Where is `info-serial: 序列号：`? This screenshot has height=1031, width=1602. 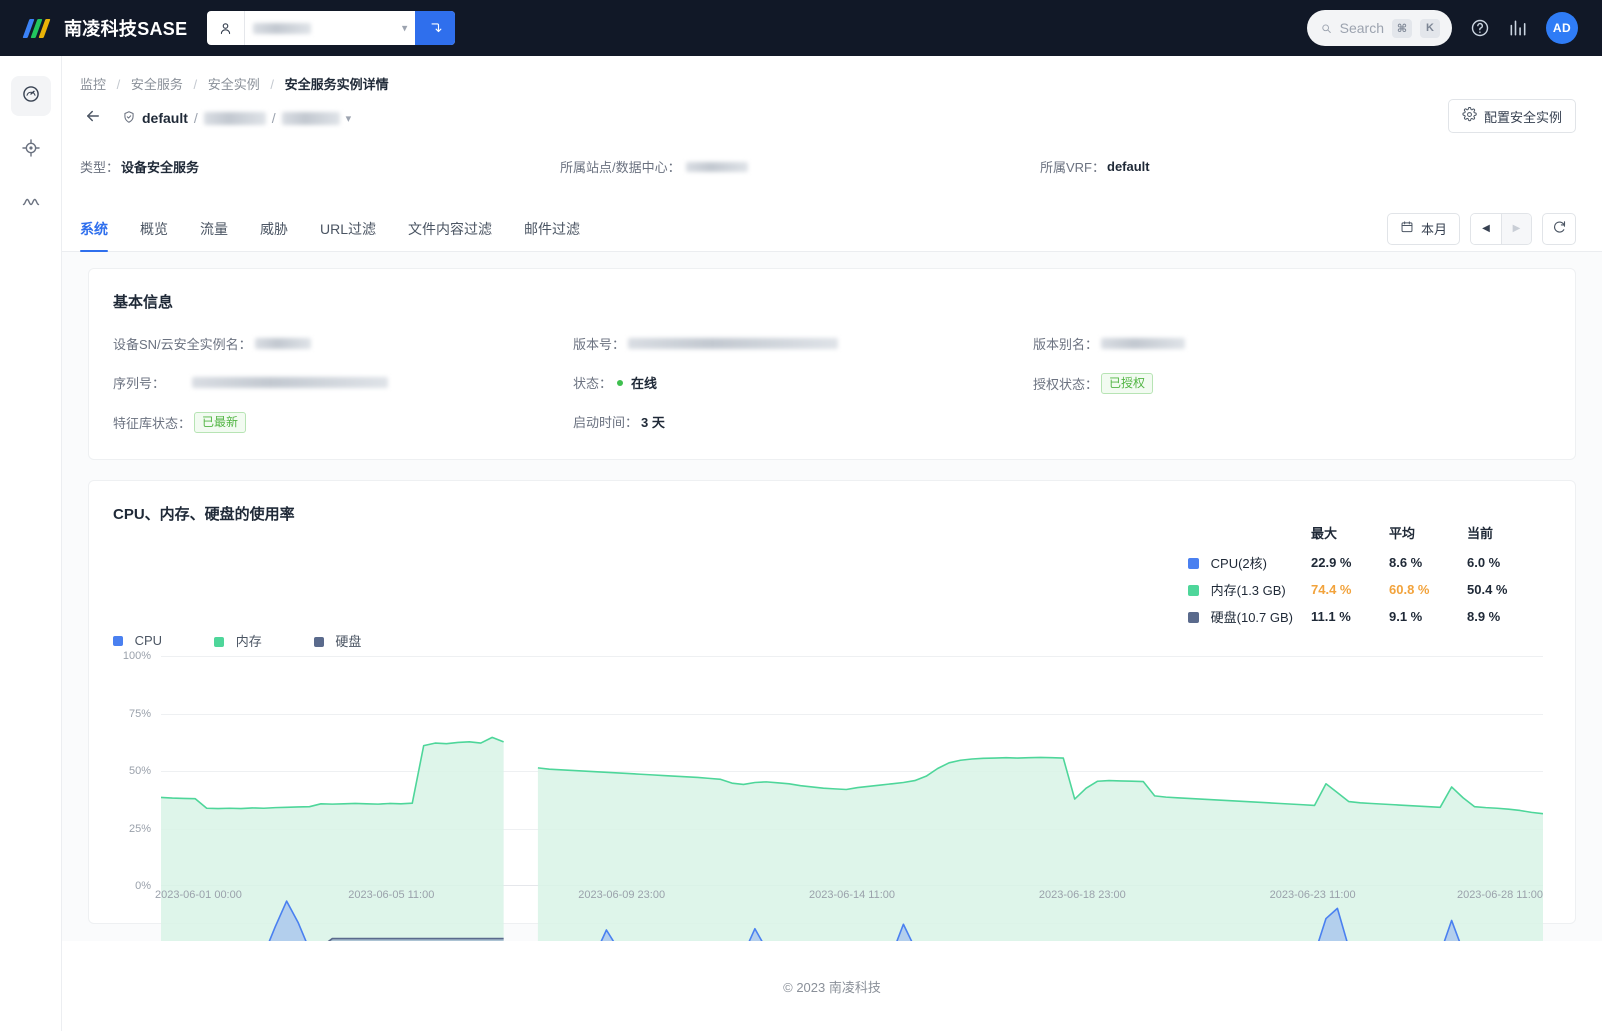 info-serial: 序列号： is located at coordinates (343, 382).